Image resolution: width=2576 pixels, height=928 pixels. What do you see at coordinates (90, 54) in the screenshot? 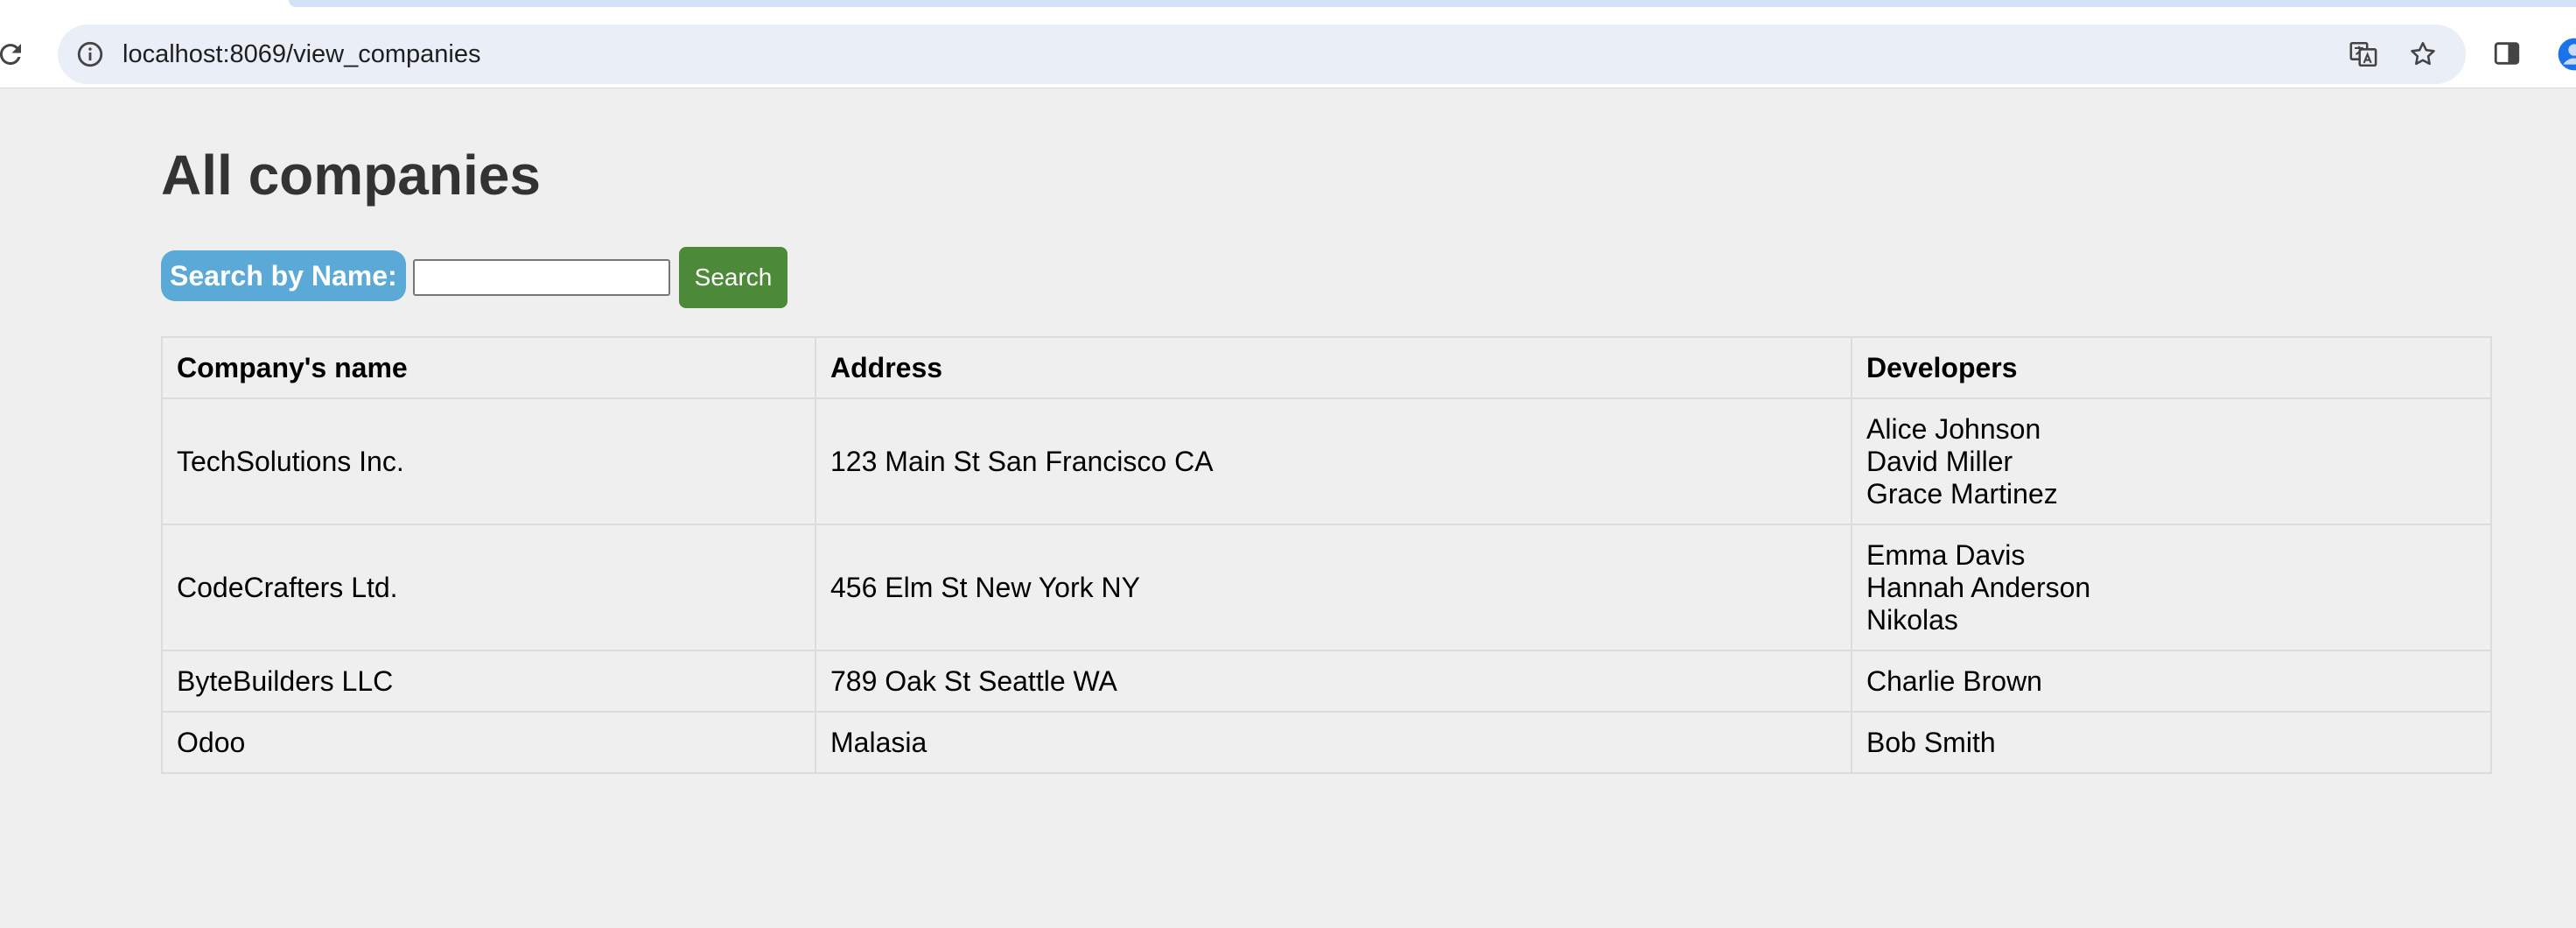
I see `info-icon` at bounding box center [90, 54].